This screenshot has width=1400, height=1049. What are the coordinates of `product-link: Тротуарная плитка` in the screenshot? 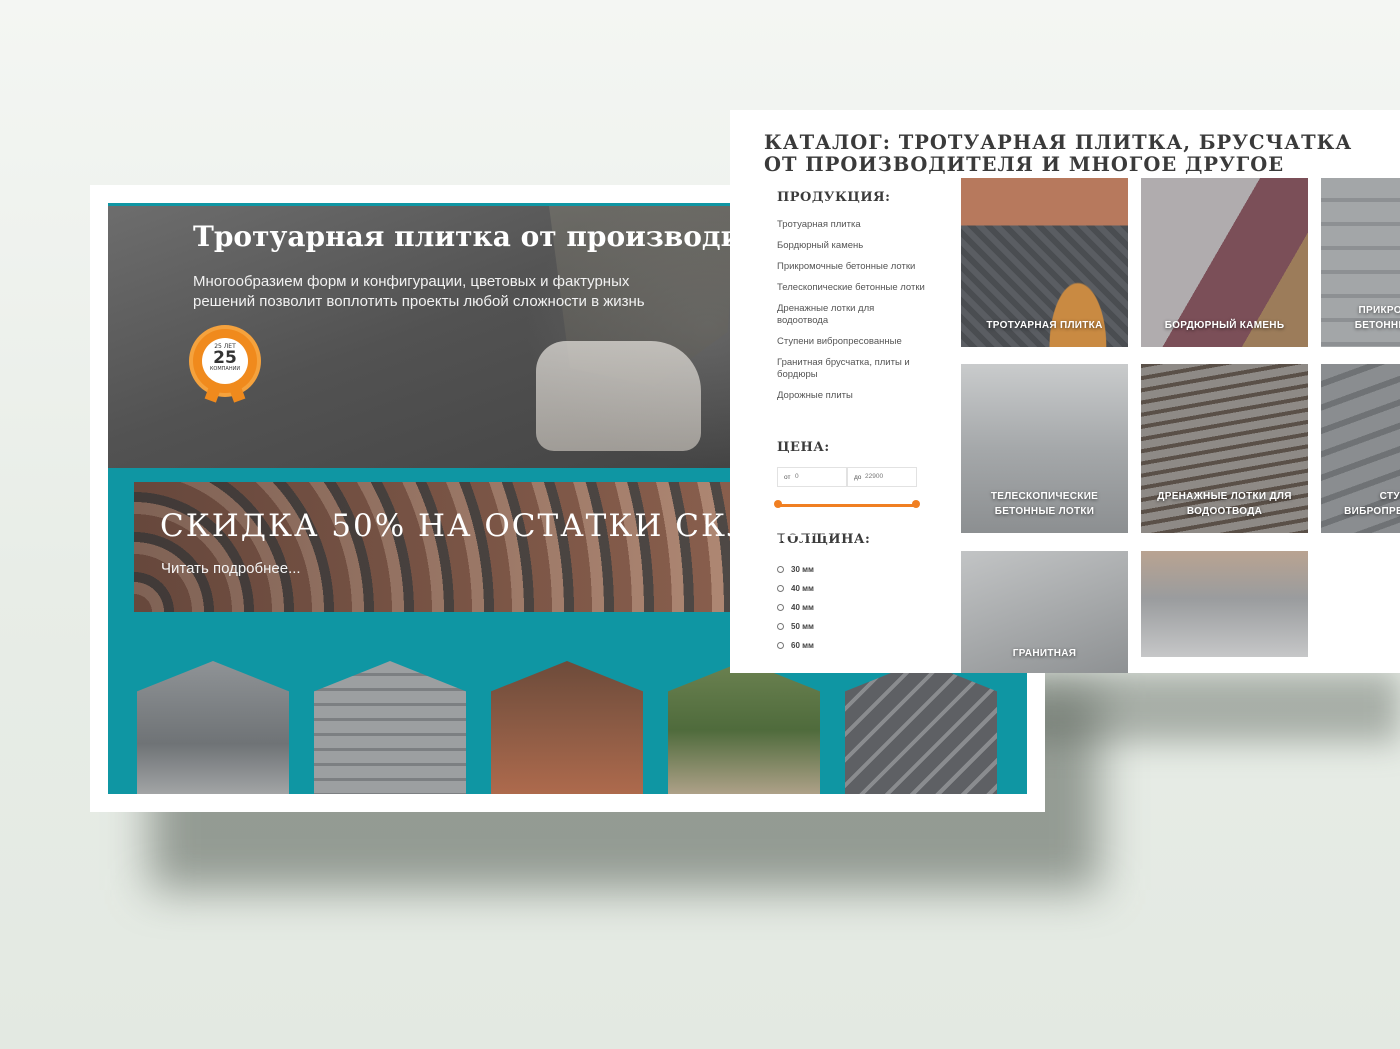 It's located at (852, 225).